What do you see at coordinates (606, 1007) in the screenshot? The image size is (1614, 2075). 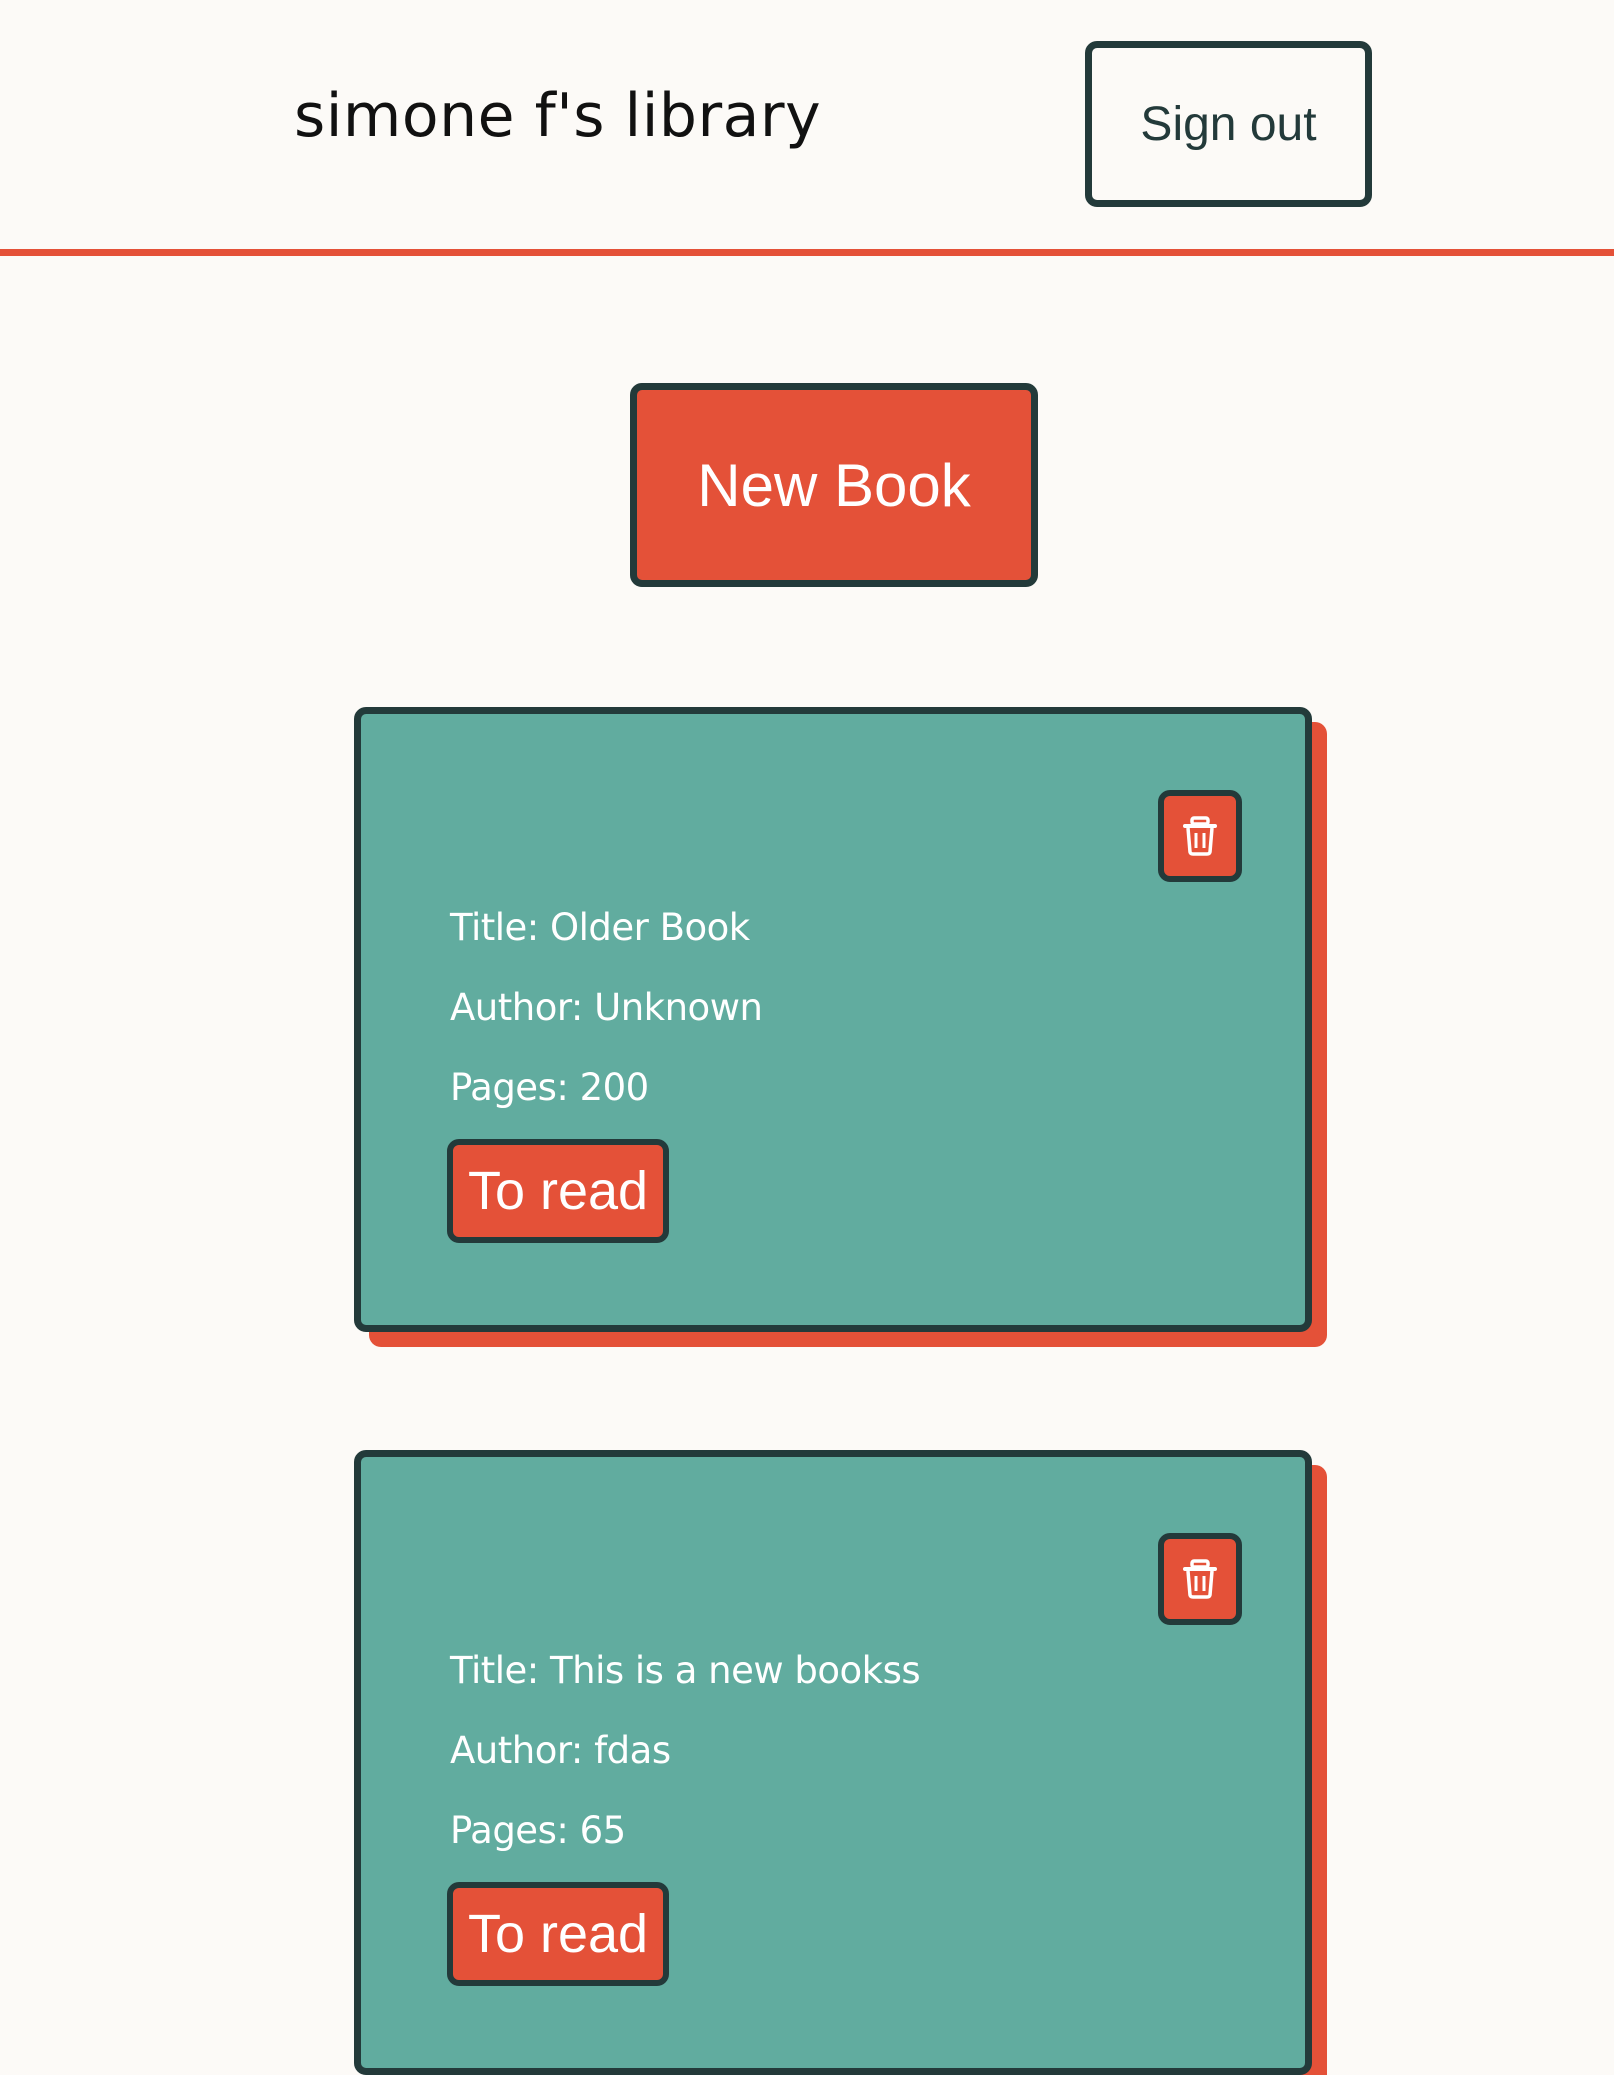 I see `book-author: Author: Unknown` at bounding box center [606, 1007].